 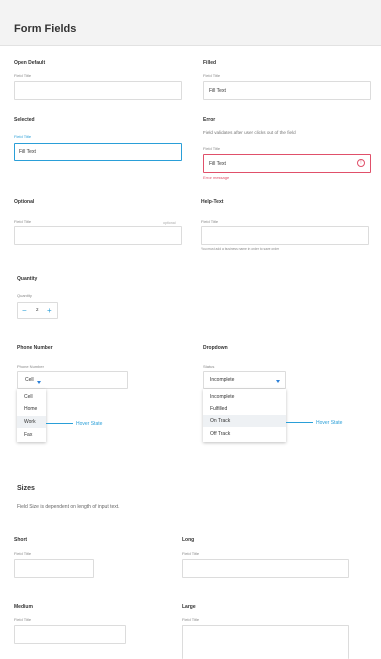 What do you see at coordinates (287, 90) in the screenshot?
I see `filled-input: Fill Text` at bounding box center [287, 90].